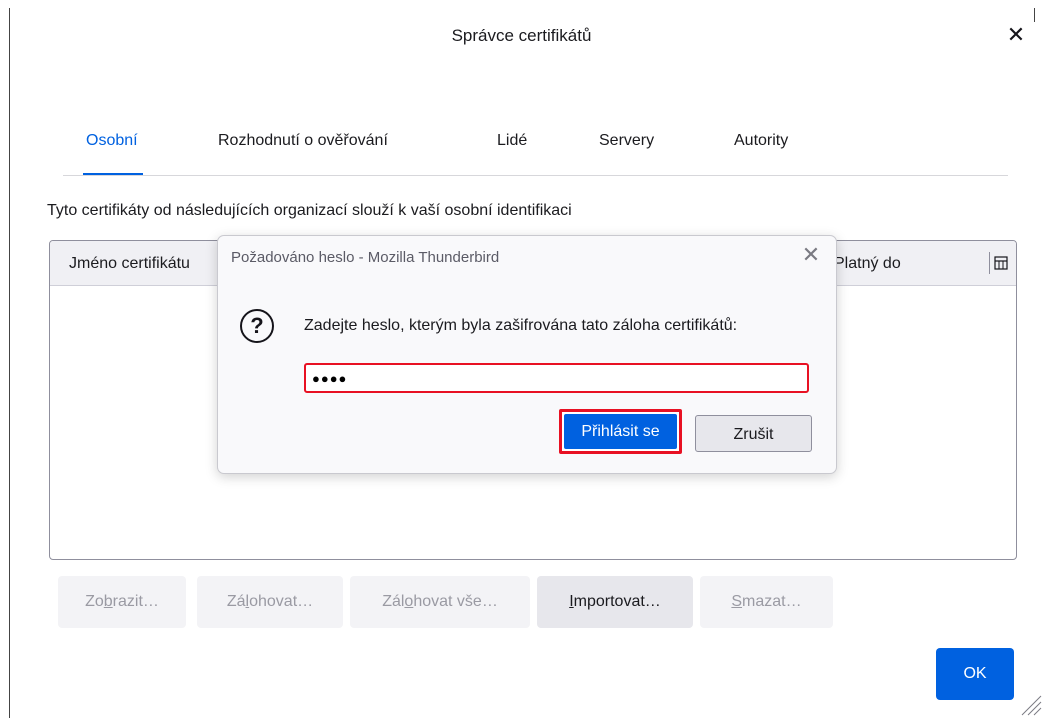  Describe the element at coordinates (512, 152) in the screenshot. I see `tab-people: Lidé` at that location.